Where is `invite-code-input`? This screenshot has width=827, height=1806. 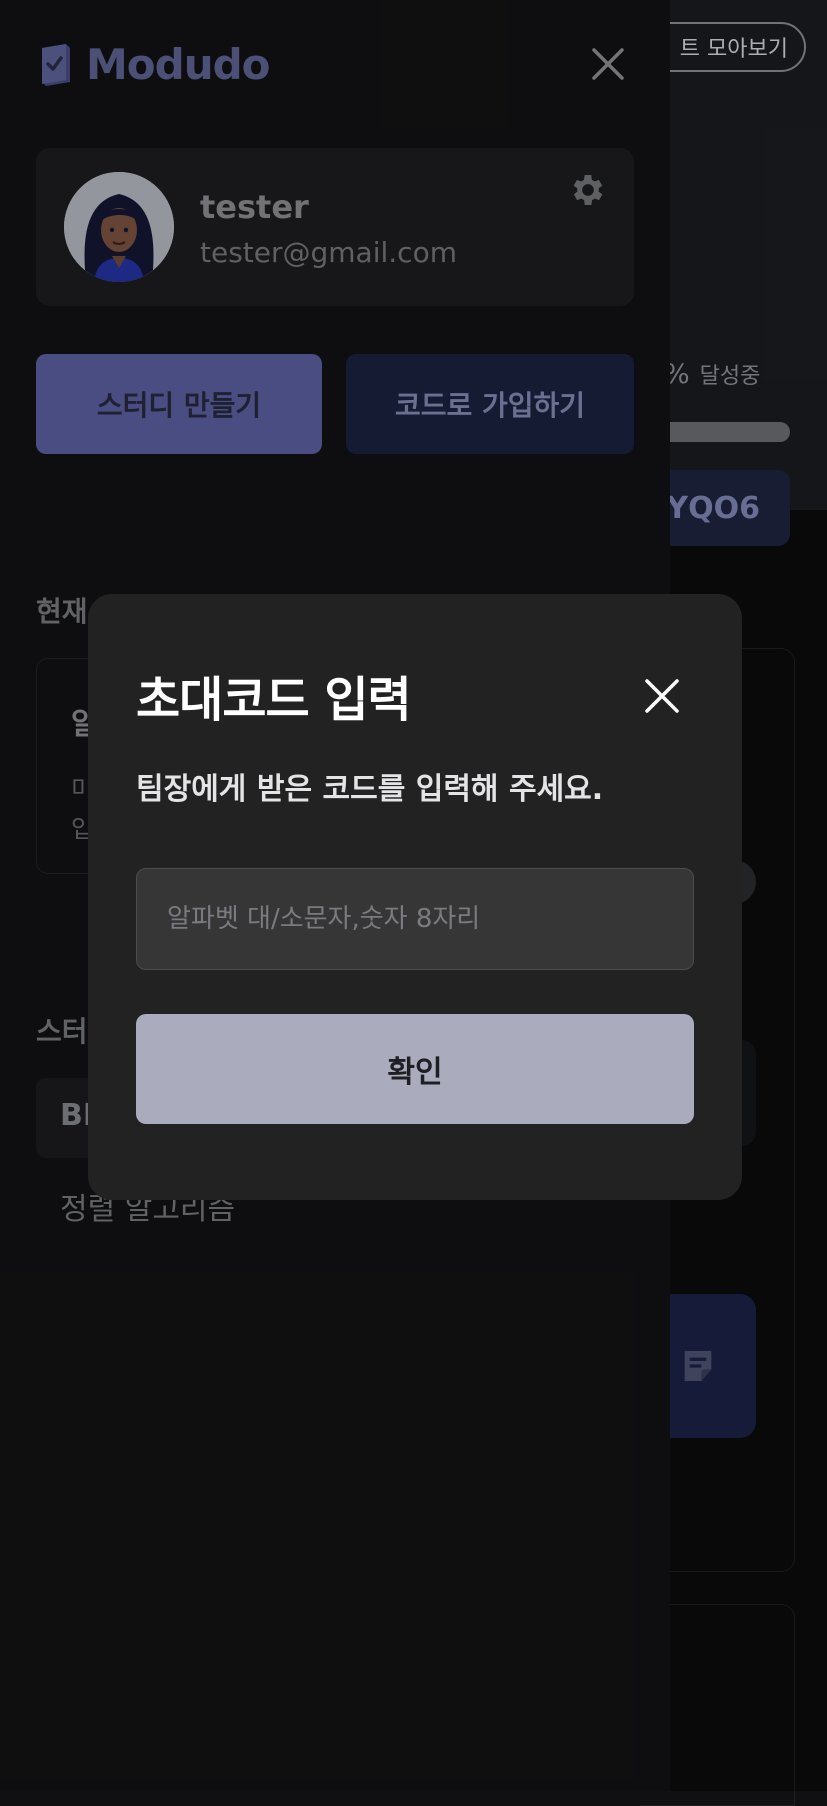
invite-code-input is located at coordinates (415, 919).